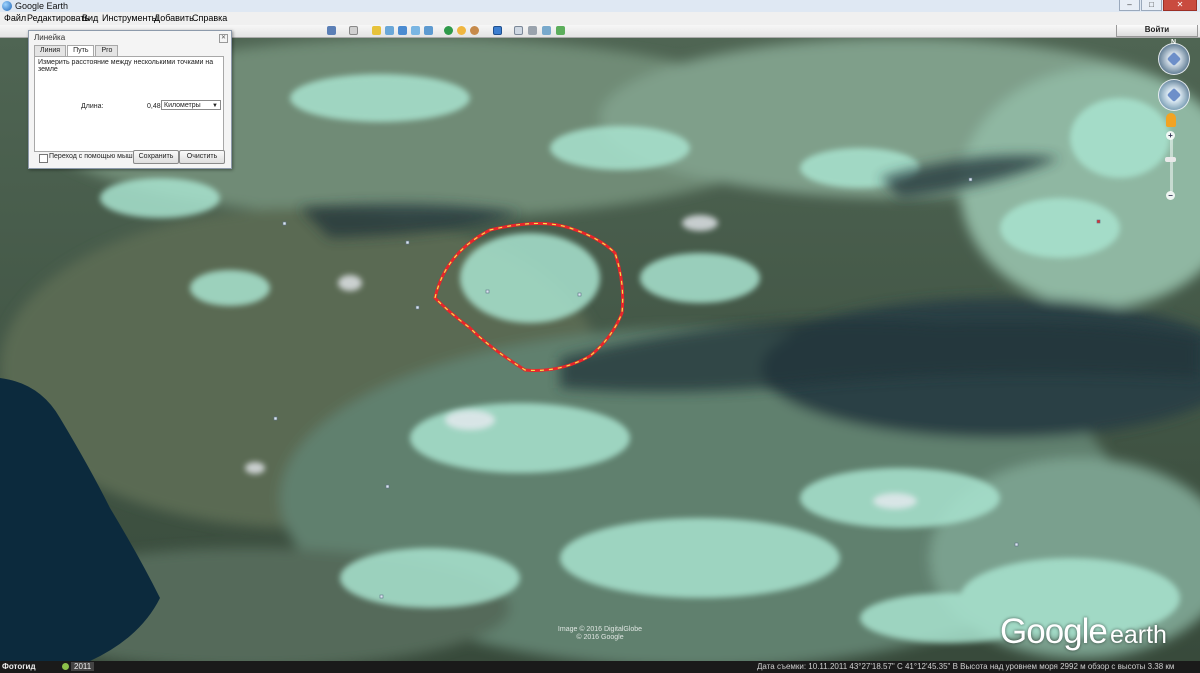 Image resolution: width=1200 pixels, height=673 pixels. What do you see at coordinates (209, 18) in the screenshot?
I see `menu-help: Справка` at bounding box center [209, 18].